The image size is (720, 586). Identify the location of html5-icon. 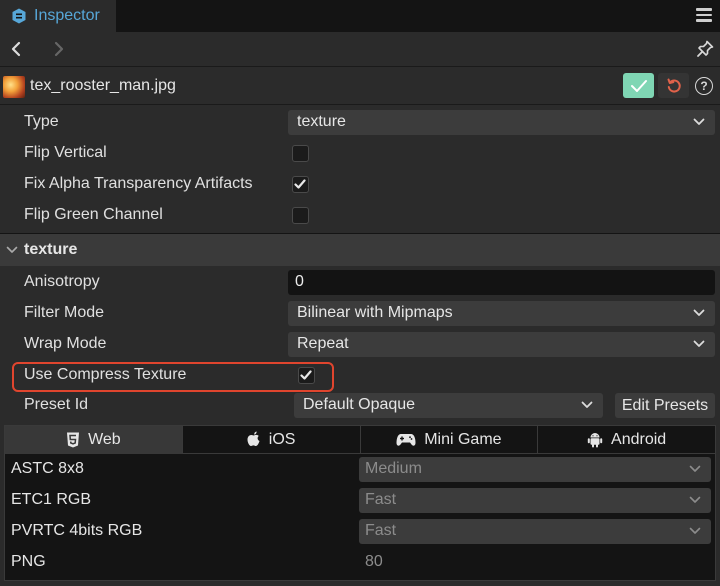
(73, 439).